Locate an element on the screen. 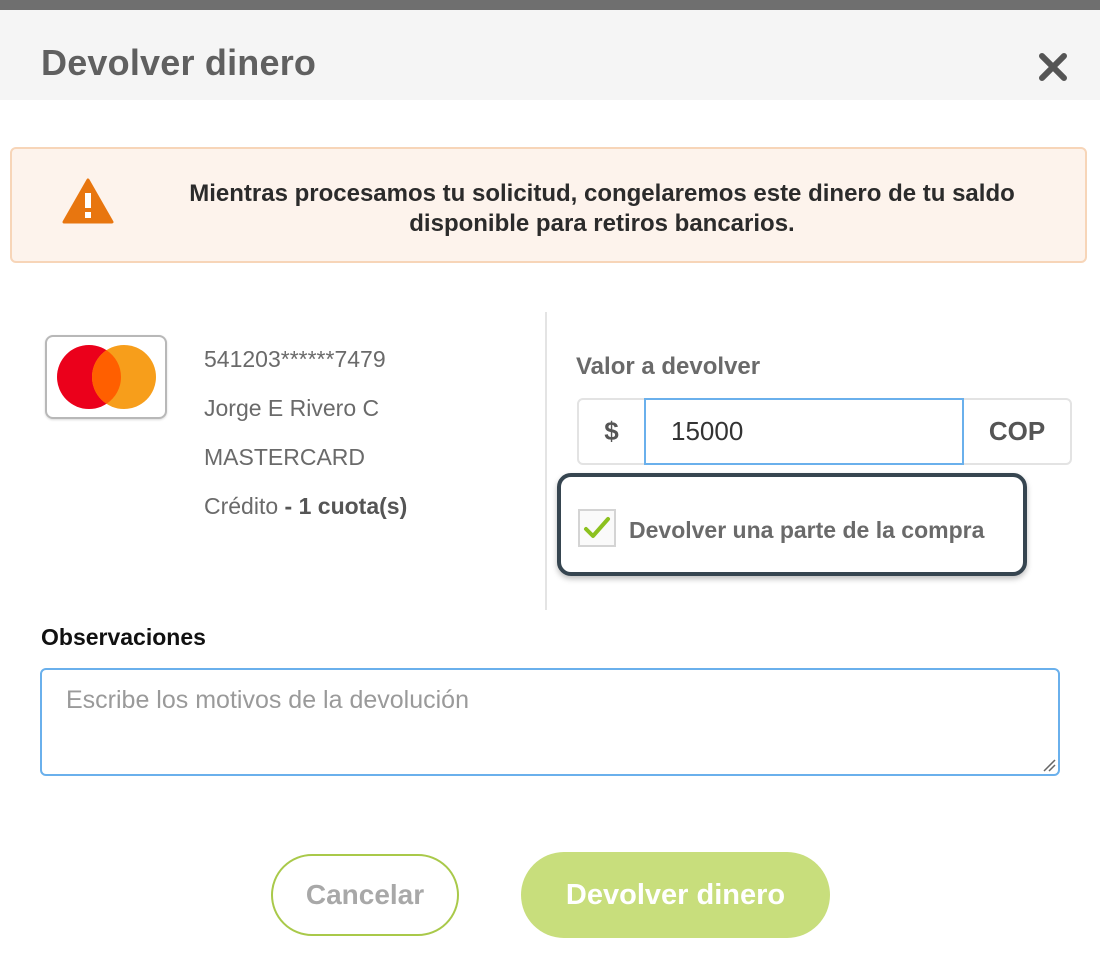  mastercard-logo is located at coordinates (106, 377).